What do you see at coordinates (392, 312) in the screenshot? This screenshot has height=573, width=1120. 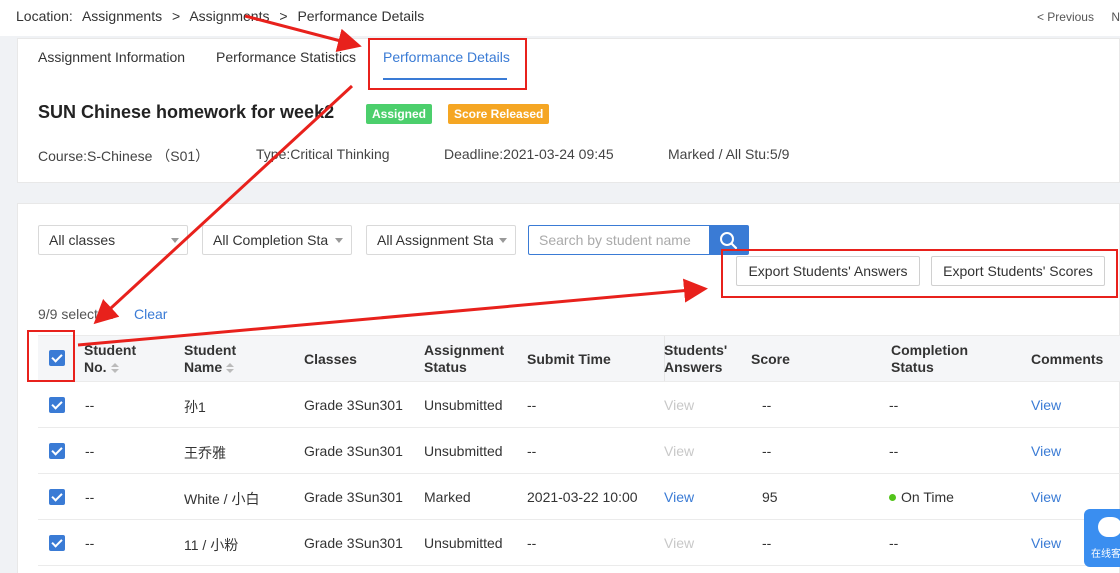 I see `arrow-to-export` at bounding box center [392, 312].